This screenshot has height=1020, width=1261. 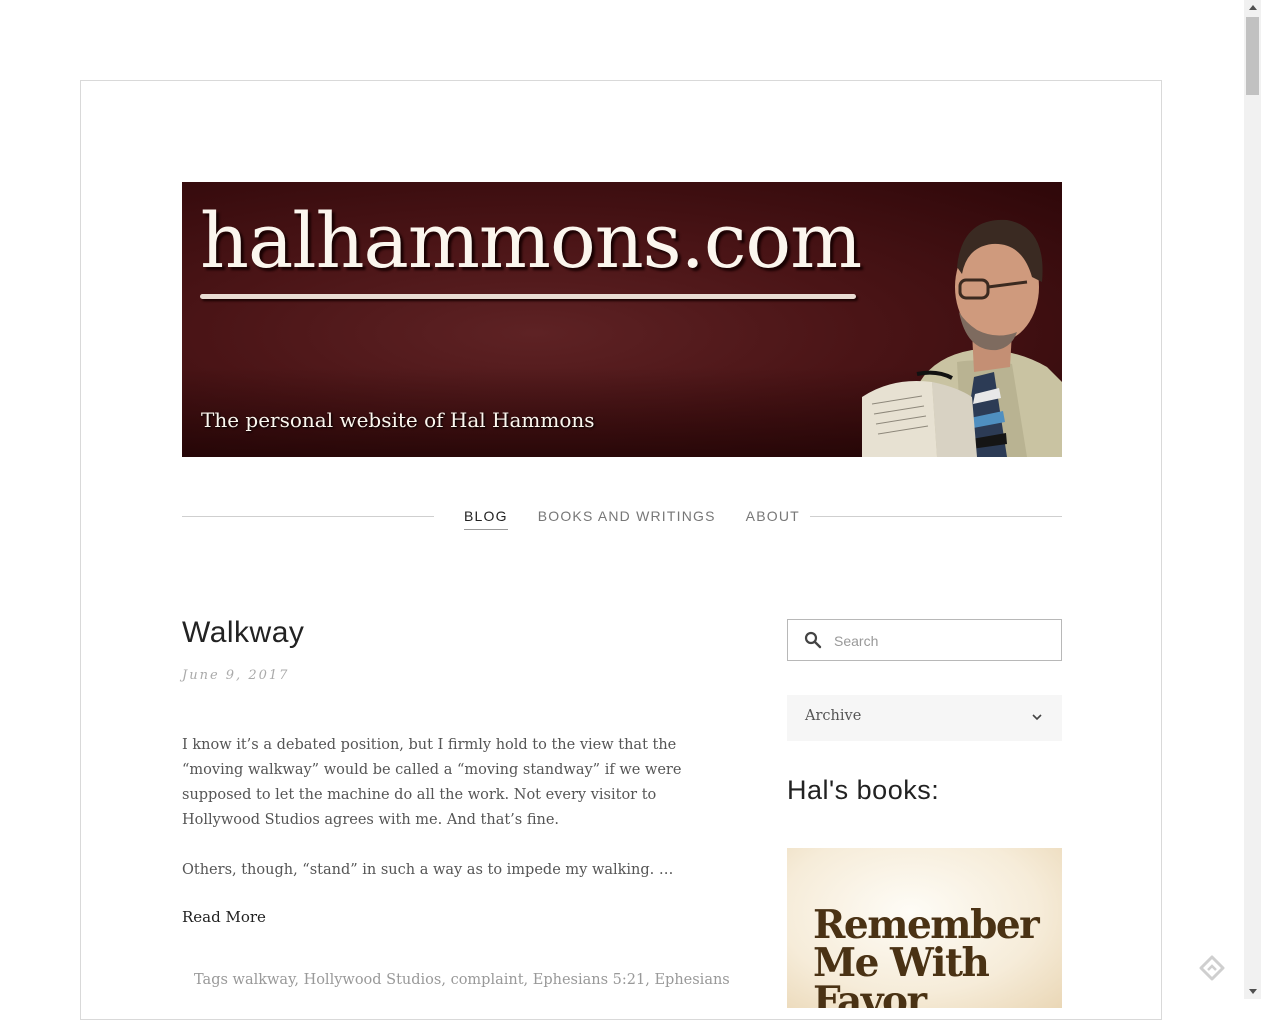 What do you see at coordinates (487, 980) in the screenshot?
I see `tag-link: complaint` at bounding box center [487, 980].